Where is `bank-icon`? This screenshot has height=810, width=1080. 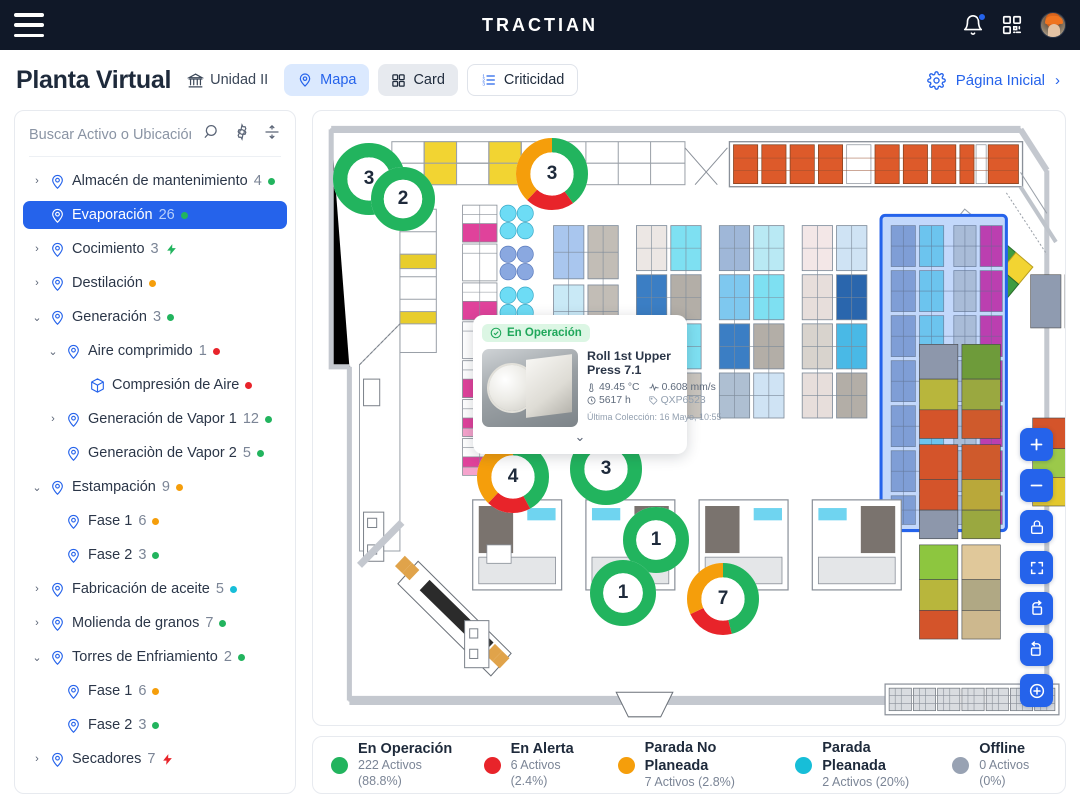
bank-icon is located at coordinates (196, 79).